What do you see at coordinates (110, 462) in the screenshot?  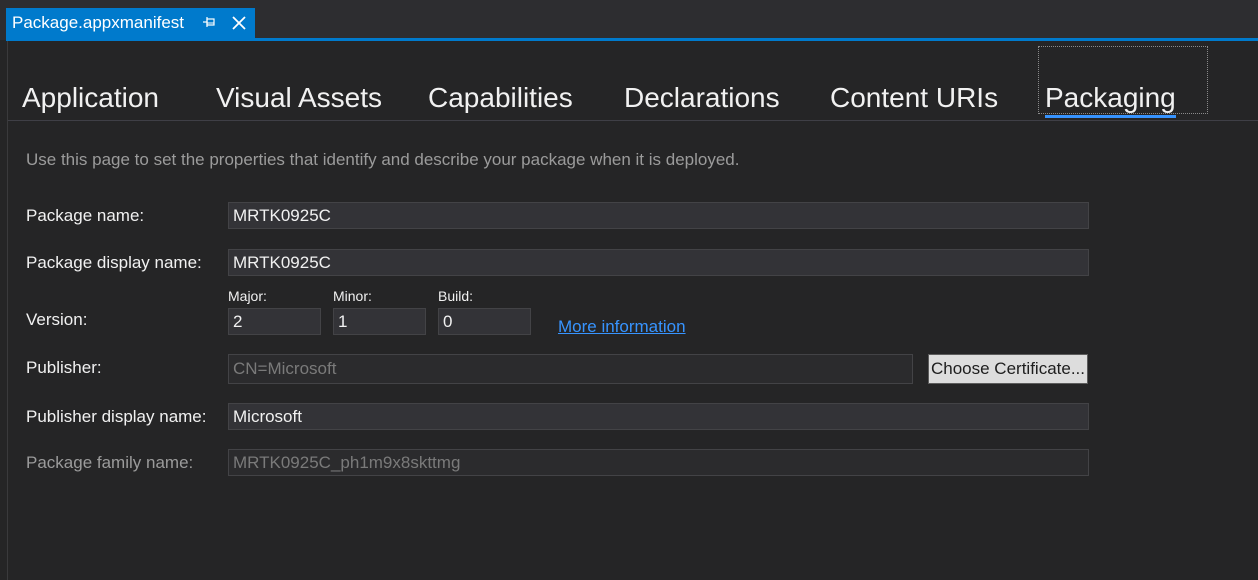 I see `package-family-name-label: Package family name:` at bounding box center [110, 462].